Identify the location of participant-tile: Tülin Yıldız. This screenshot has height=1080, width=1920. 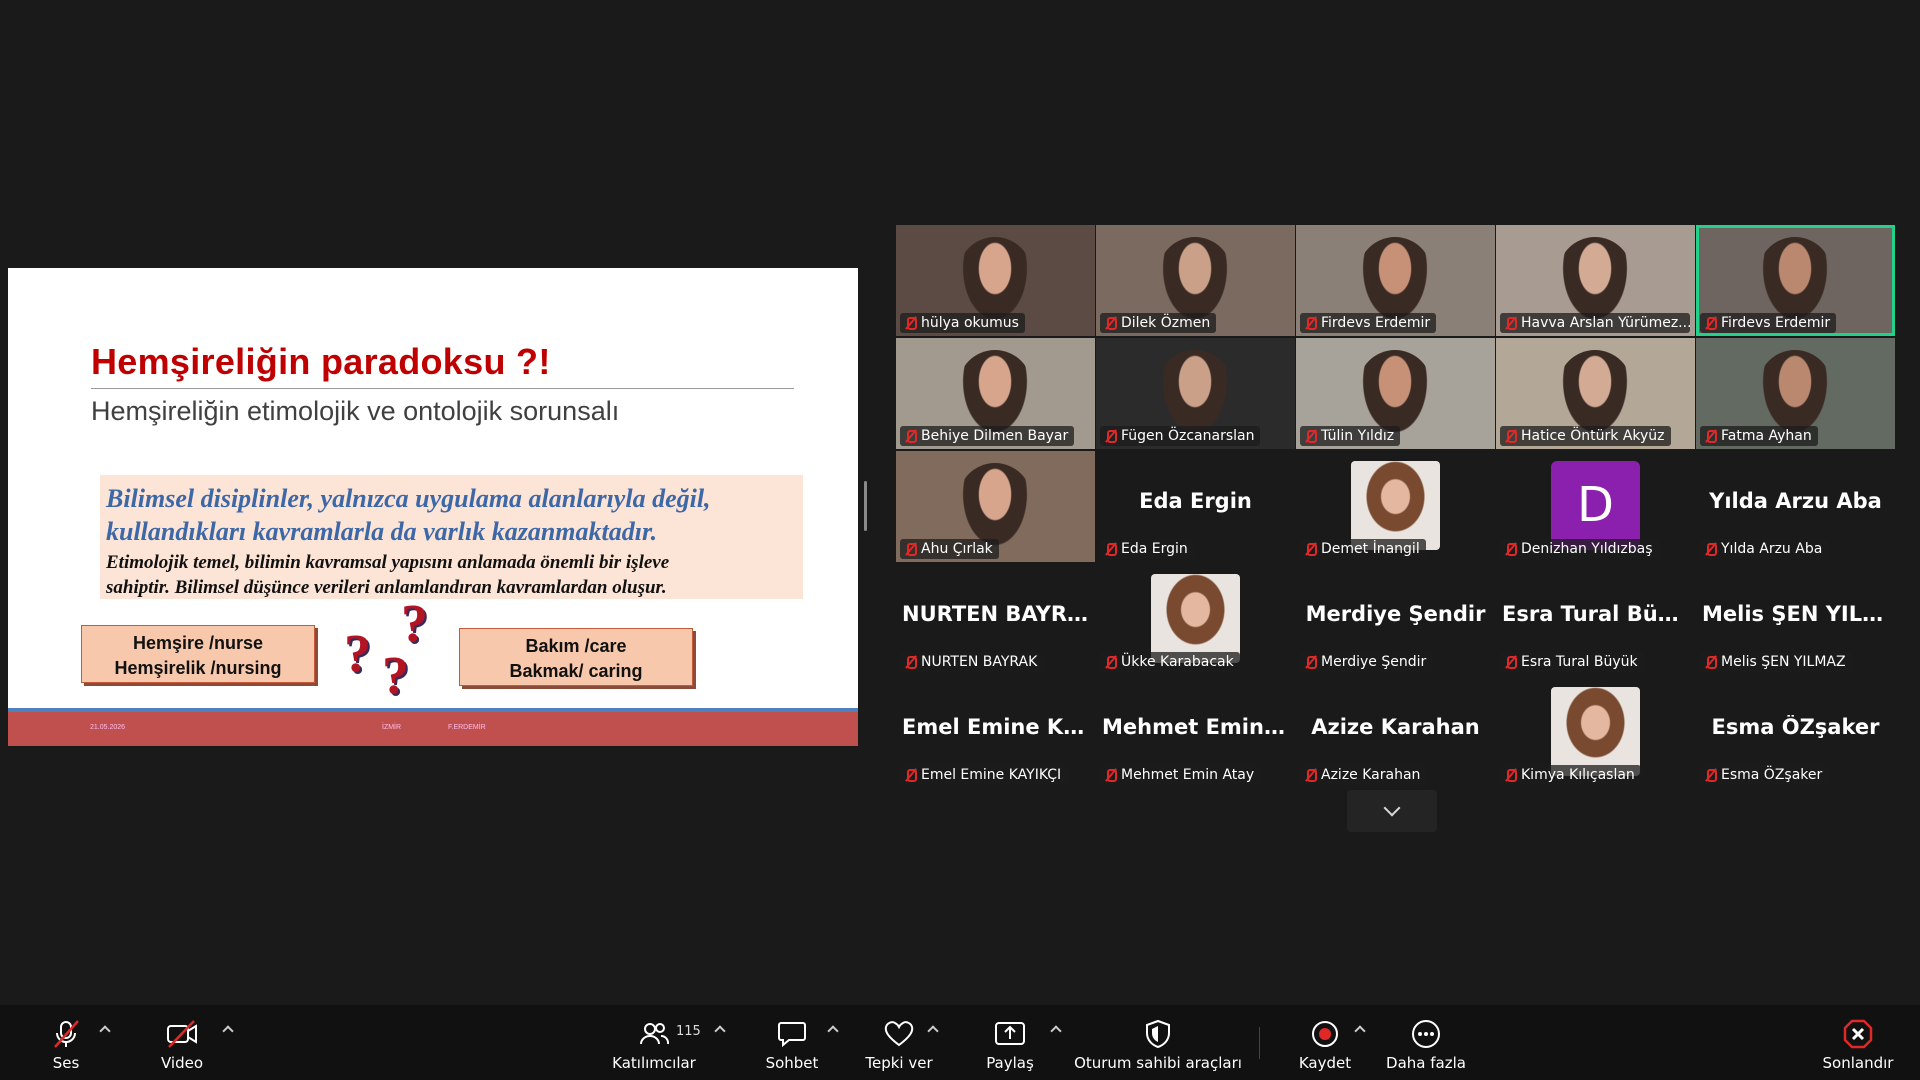
(1395, 393).